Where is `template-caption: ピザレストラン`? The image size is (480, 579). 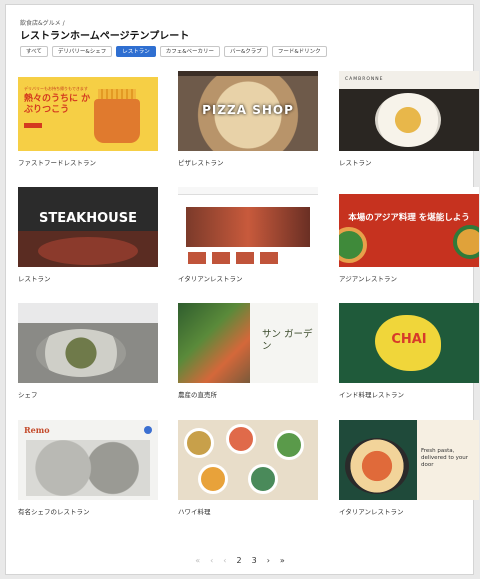 template-caption: ピザレストラン is located at coordinates (248, 162).